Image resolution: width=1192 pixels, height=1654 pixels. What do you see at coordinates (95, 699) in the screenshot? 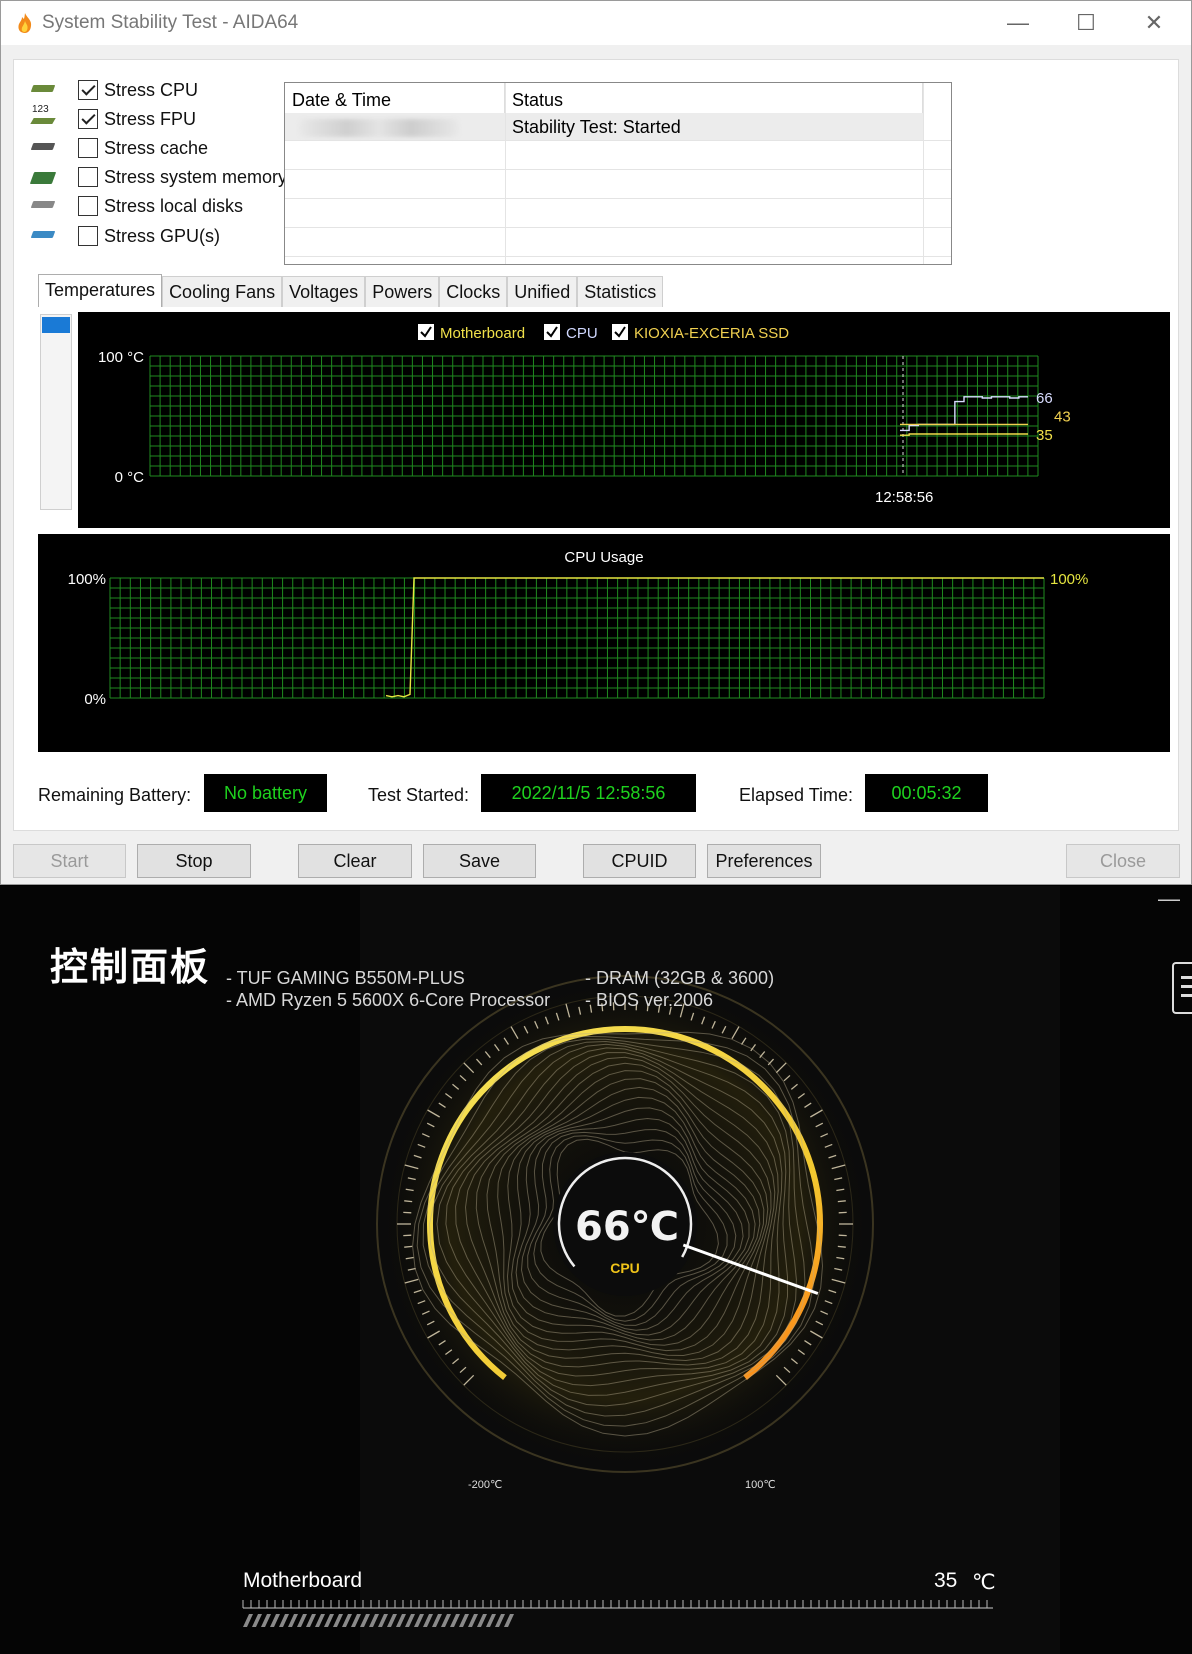
I see `y-tick-label: 0%` at bounding box center [95, 699].